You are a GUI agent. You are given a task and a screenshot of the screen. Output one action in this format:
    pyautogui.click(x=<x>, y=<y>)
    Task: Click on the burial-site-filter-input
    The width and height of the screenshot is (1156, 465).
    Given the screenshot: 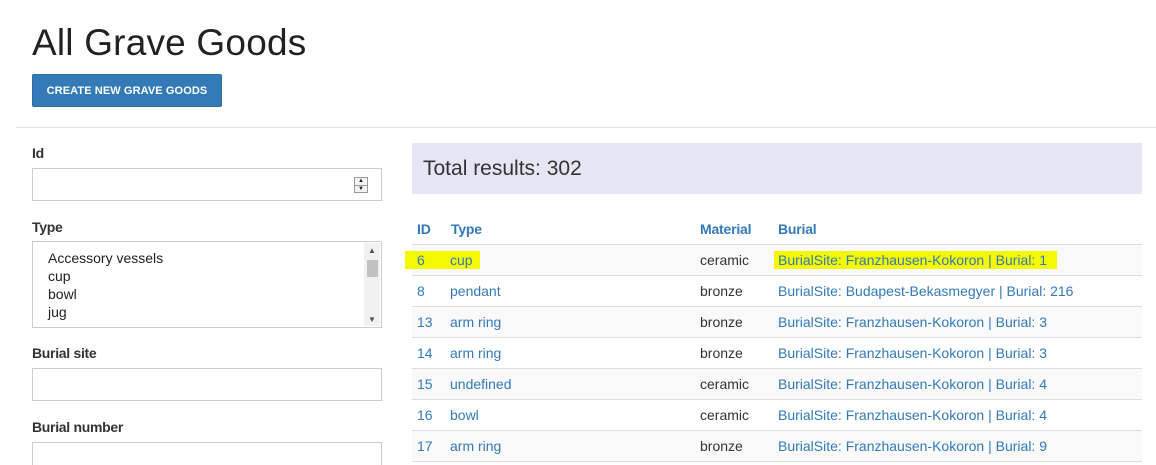 What is the action you would take?
    pyautogui.click(x=207, y=384)
    